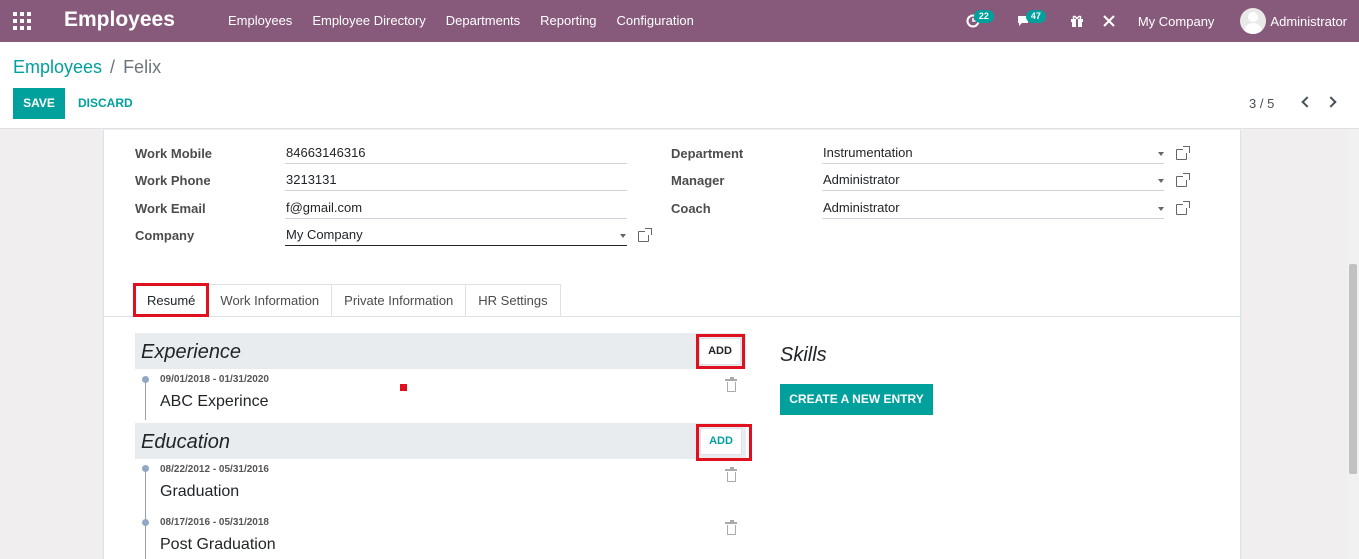 This screenshot has width=1359, height=559. What do you see at coordinates (724, 442) in the screenshot?
I see `highlight-box-add-education` at bounding box center [724, 442].